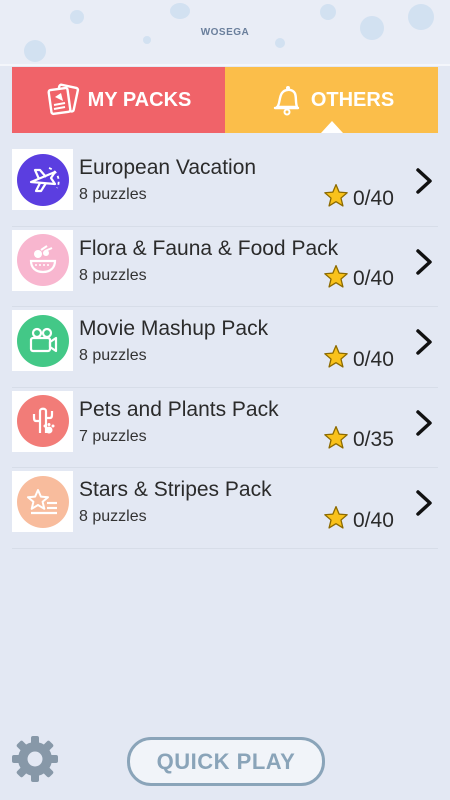 The height and width of the screenshot is (800, 450). Describe the element at coordinates (226, 761) in the screenshot. I see `quick-play-button: QUICK PLAY` at that location.